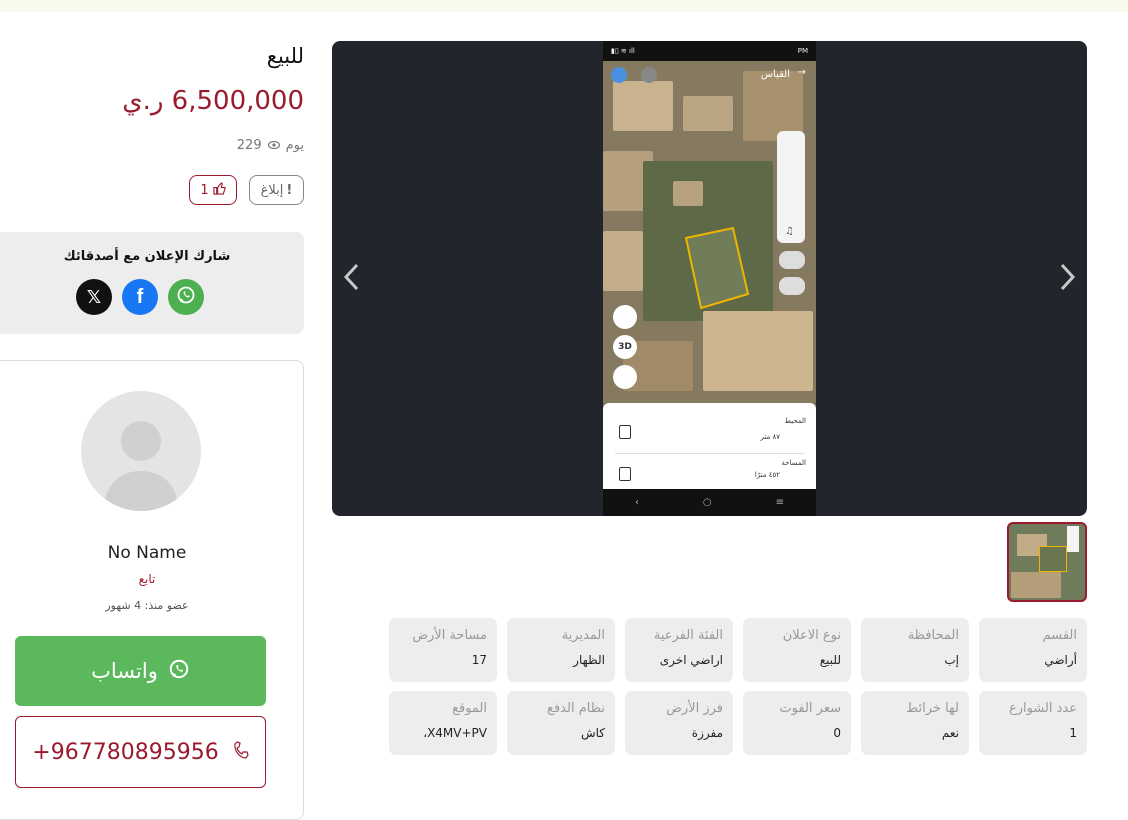  I want to click on bell-icon, so click(792, 260).